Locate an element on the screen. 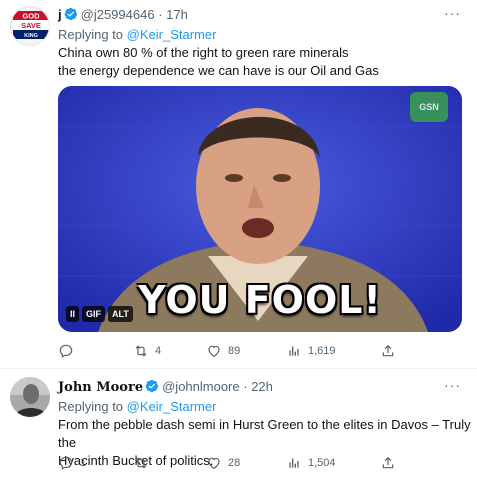 Image resolution: width=477 pixels, height=482 pixels. display-name: j is located at coordinates (60, 14).